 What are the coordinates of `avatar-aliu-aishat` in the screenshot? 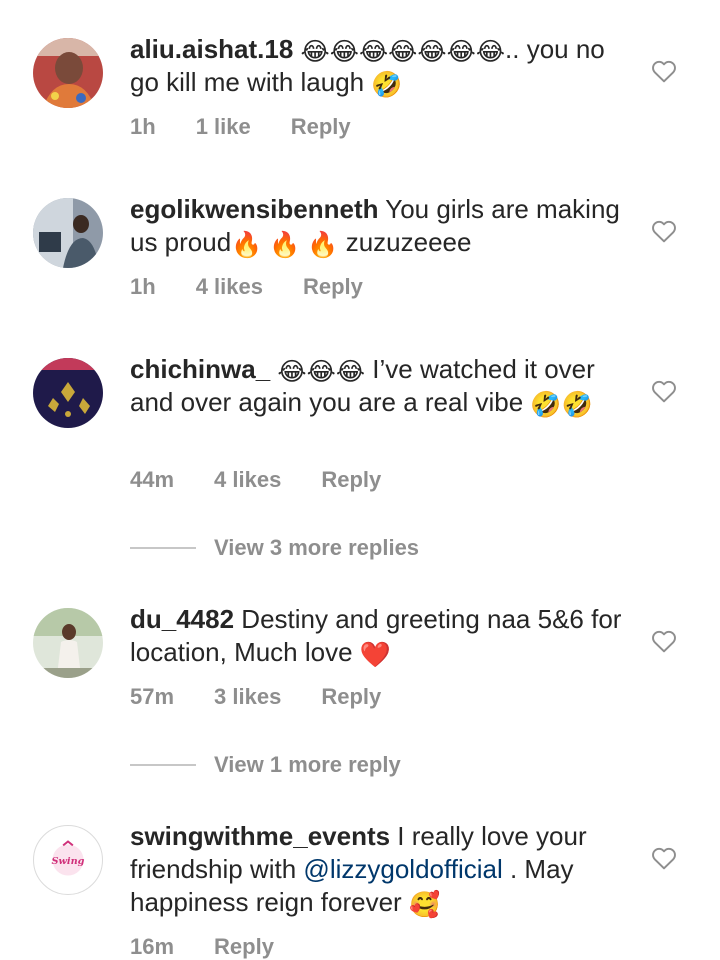 It's located at (68, 73).